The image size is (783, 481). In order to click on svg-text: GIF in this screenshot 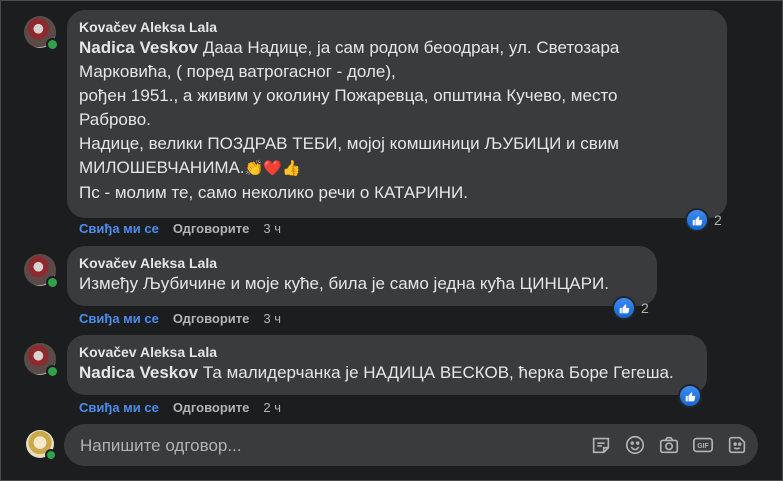, I will do `click(702, 446)`.